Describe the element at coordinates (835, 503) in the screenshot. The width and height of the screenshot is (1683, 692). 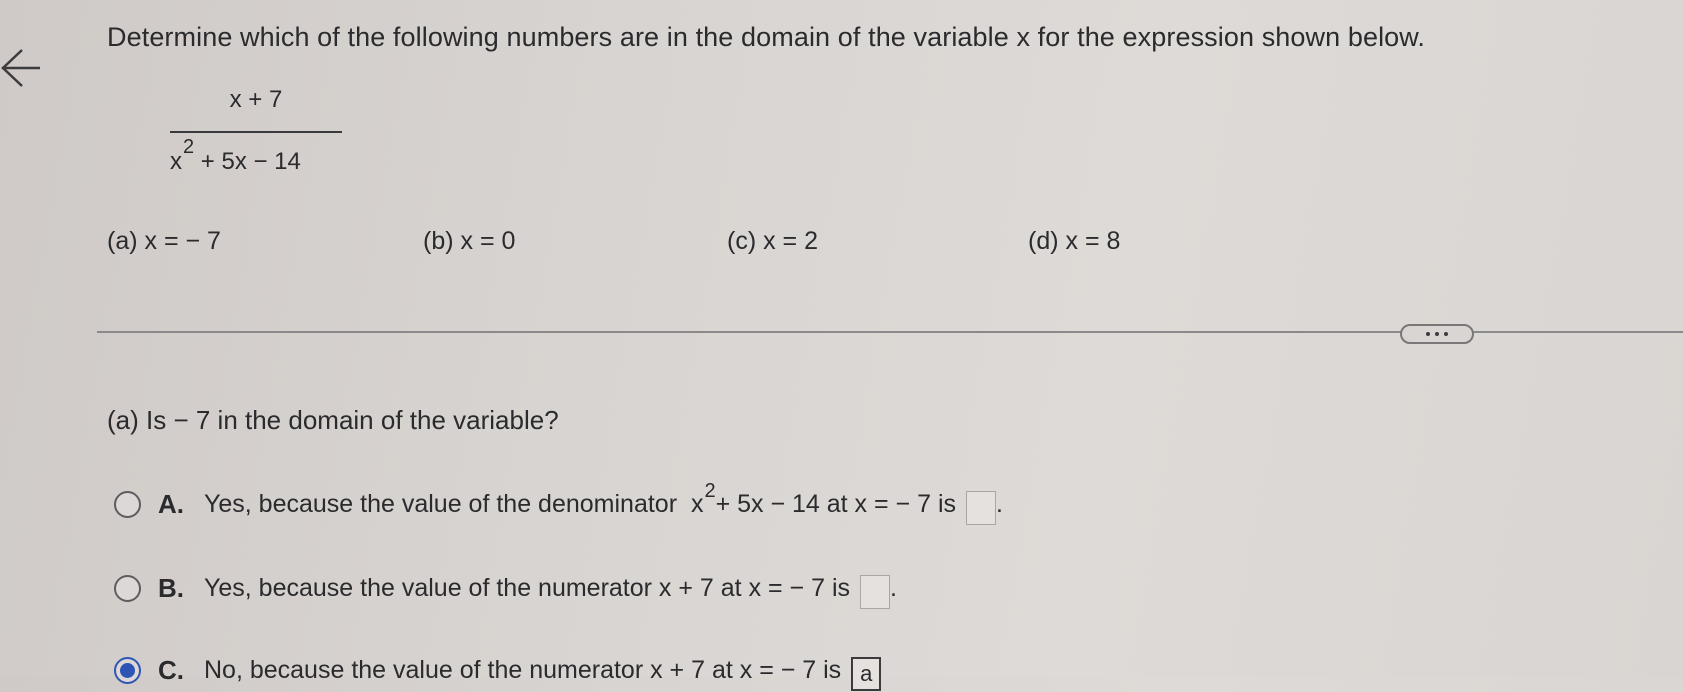
I see `option-text-after: + 5x − 14 at x = − 7 is` at that location.